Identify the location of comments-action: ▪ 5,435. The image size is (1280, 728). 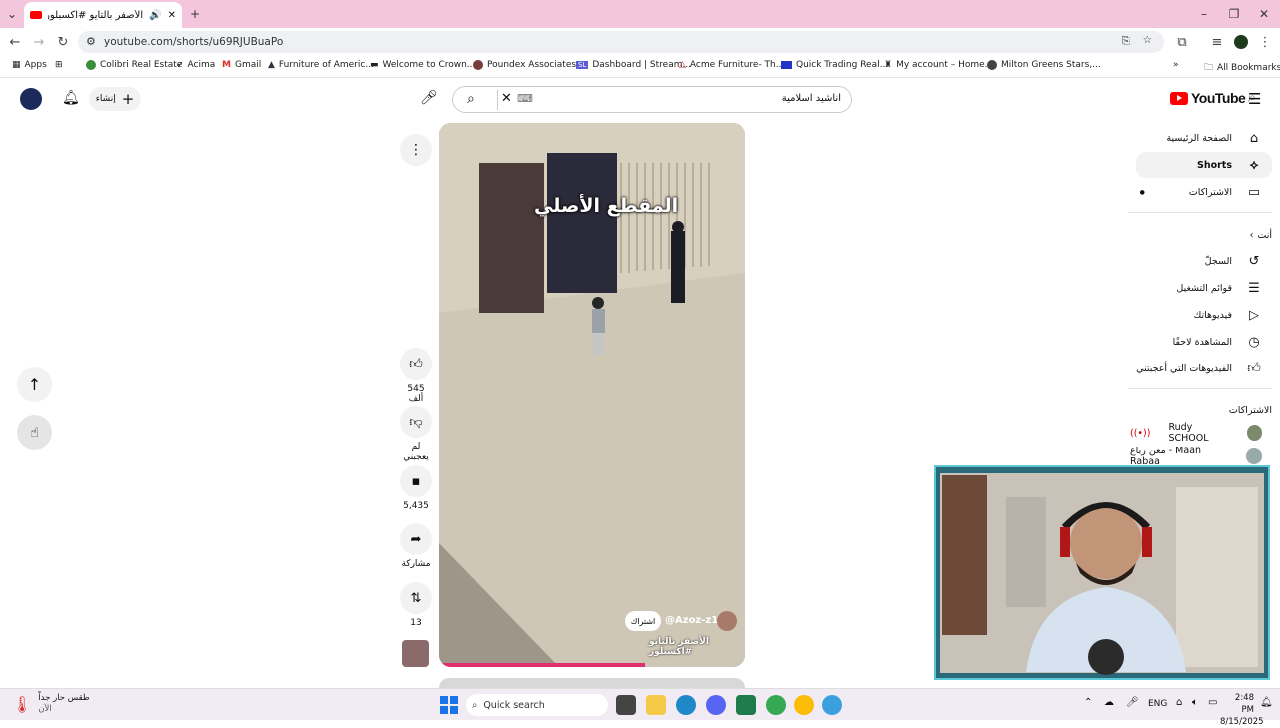
(416, 488).